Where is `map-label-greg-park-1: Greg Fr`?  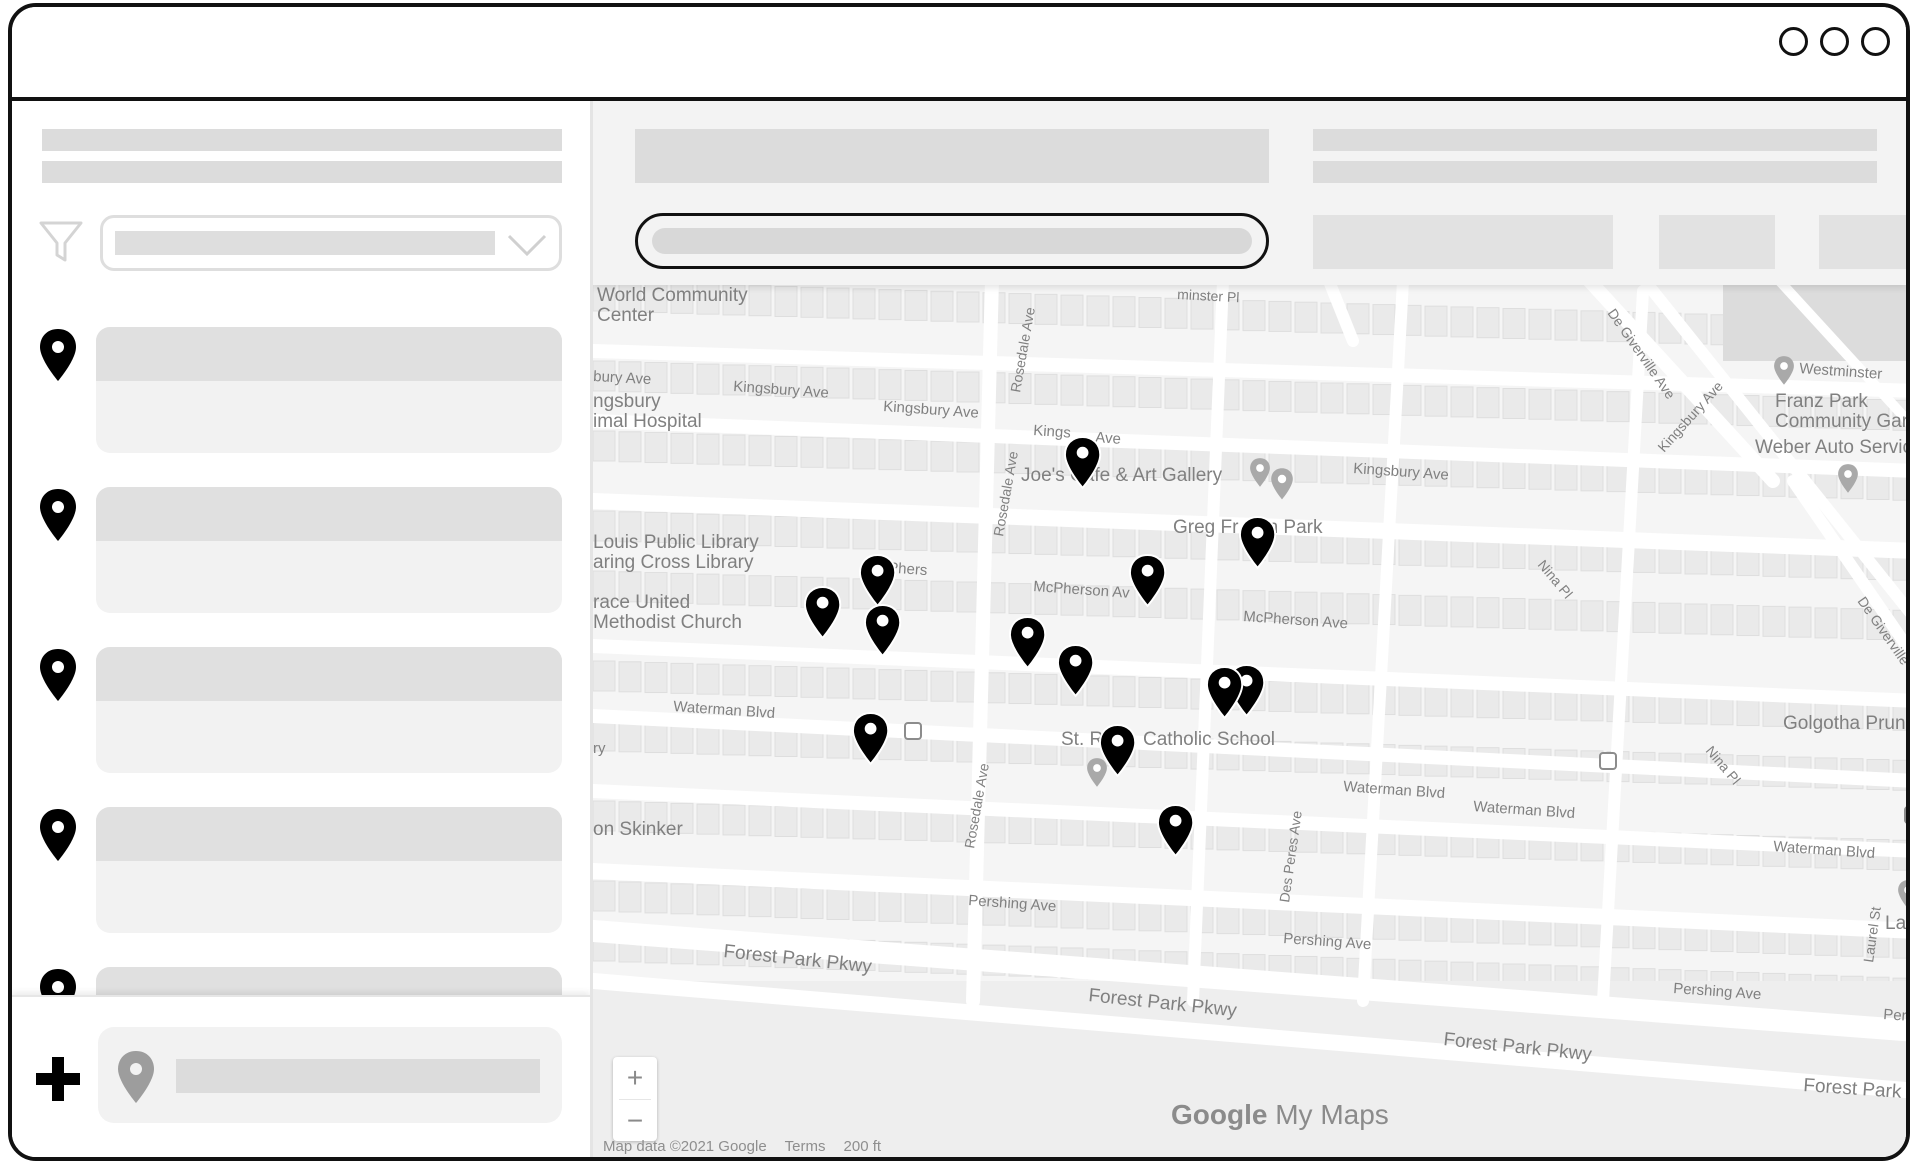
map-label-greg-park-1: Greg Fr is located at coordinates (1206, 527).